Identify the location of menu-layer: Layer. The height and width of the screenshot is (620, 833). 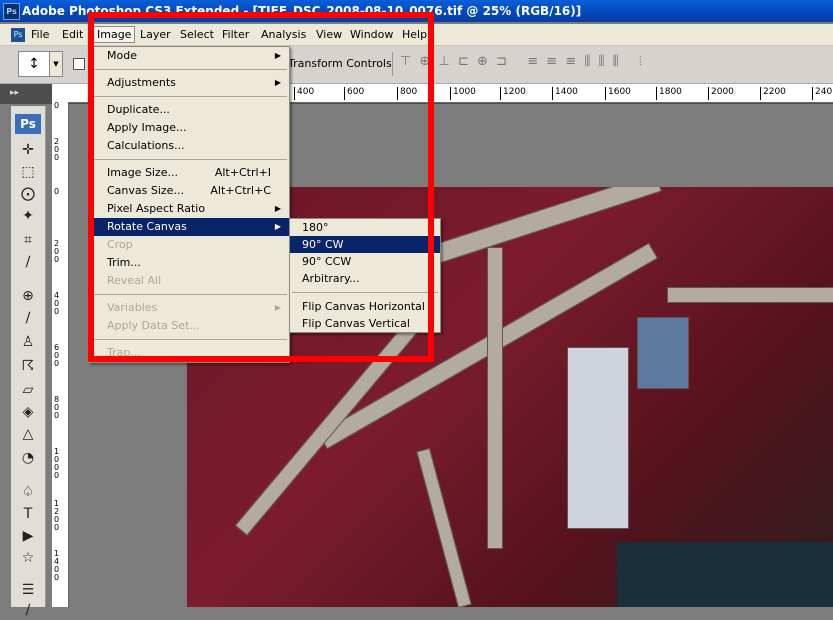
(155, 34).